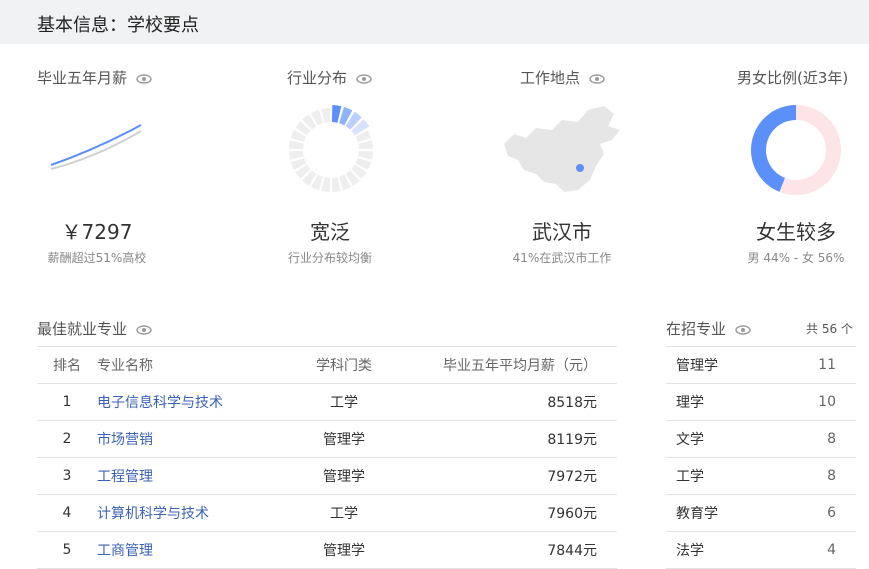  What do you see at coordinates (329, 258) in the screenshot?
I see `industry-sub: 行业分布较均衡` at bounding box center [329, 258].